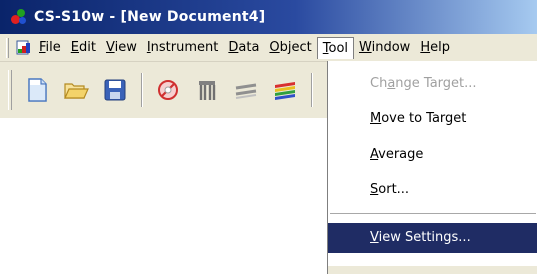 The height and width of the screenshot is (274, 537). Describe the element at coordinates (401, 154) in the screenshot. I see `menu-label-post: verage` at that location.